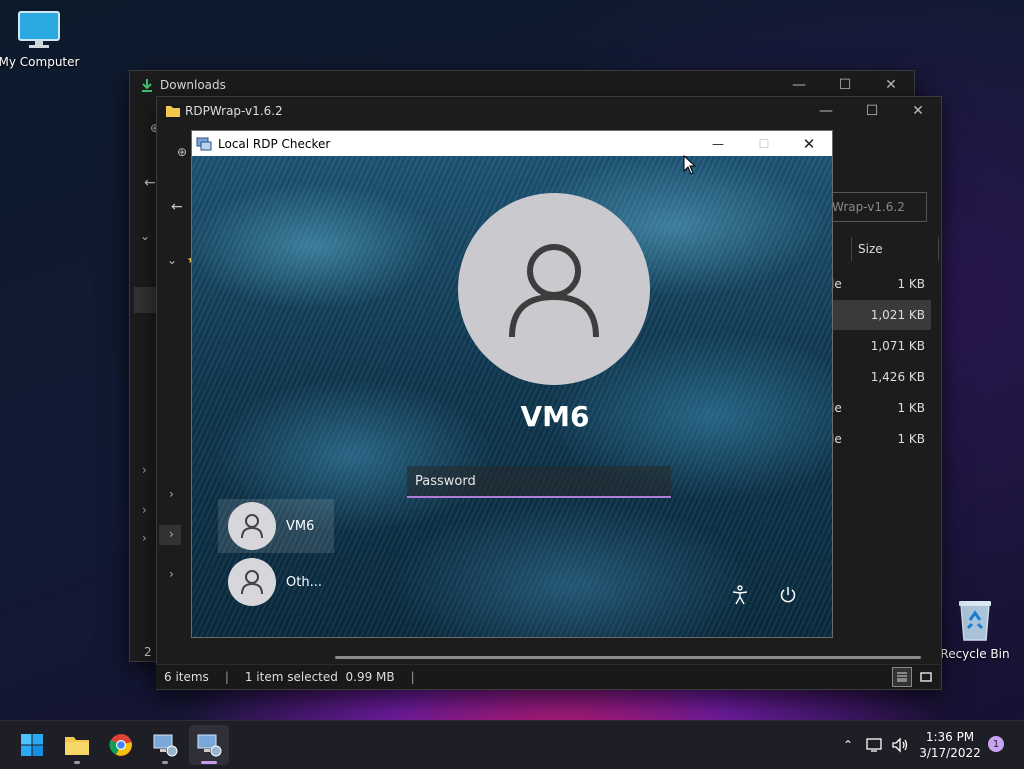  What do you see at coordinates (897, 377) in the screenshot?
I see `file-row-size: 1,426 KB` at bounding box center [897, 377].